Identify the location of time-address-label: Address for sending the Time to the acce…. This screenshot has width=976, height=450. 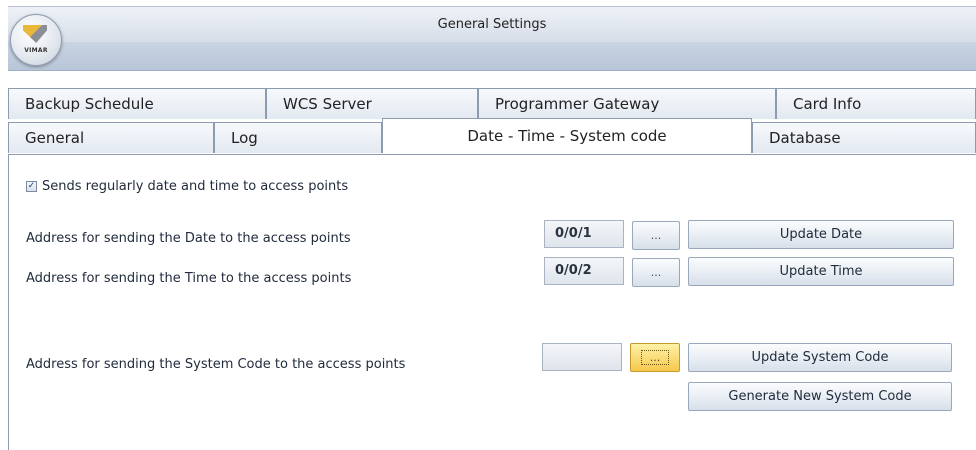
(189, 278).